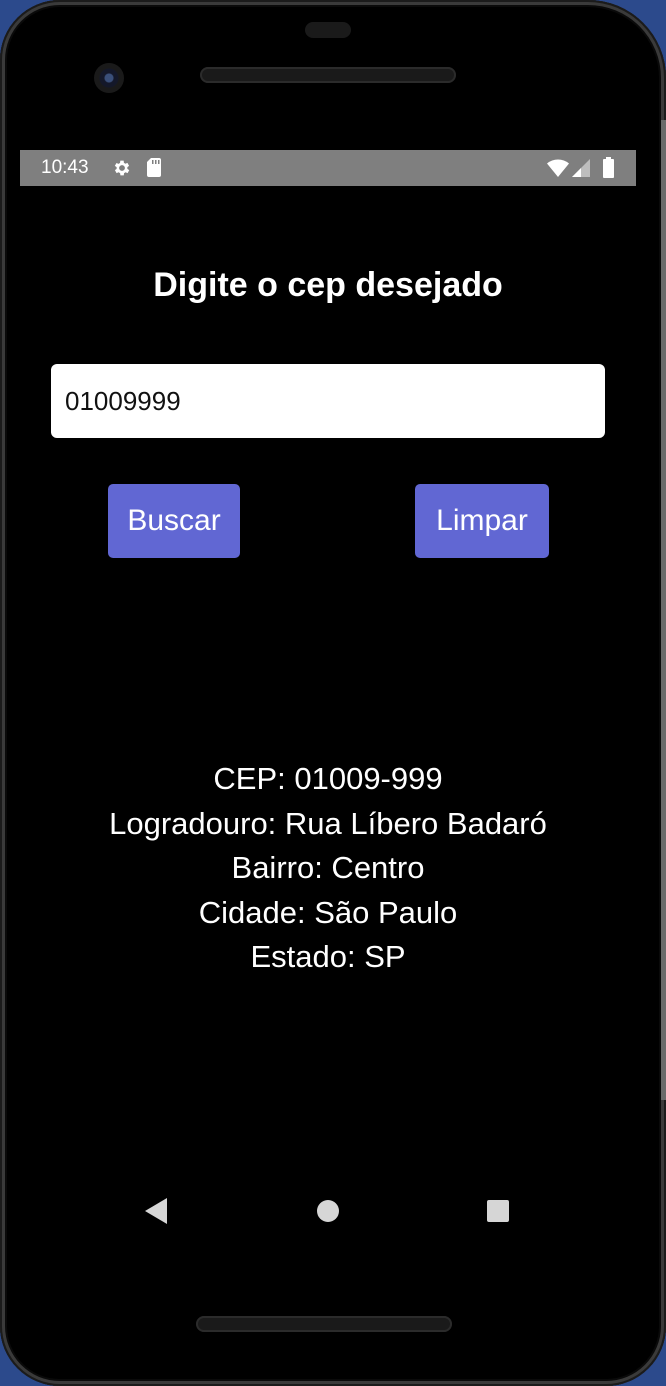 This screenshot has width=666, height=1386. Describe the element at coordinates (65, 167) in the screenshot. I see `status-time: 10:43` at that location.